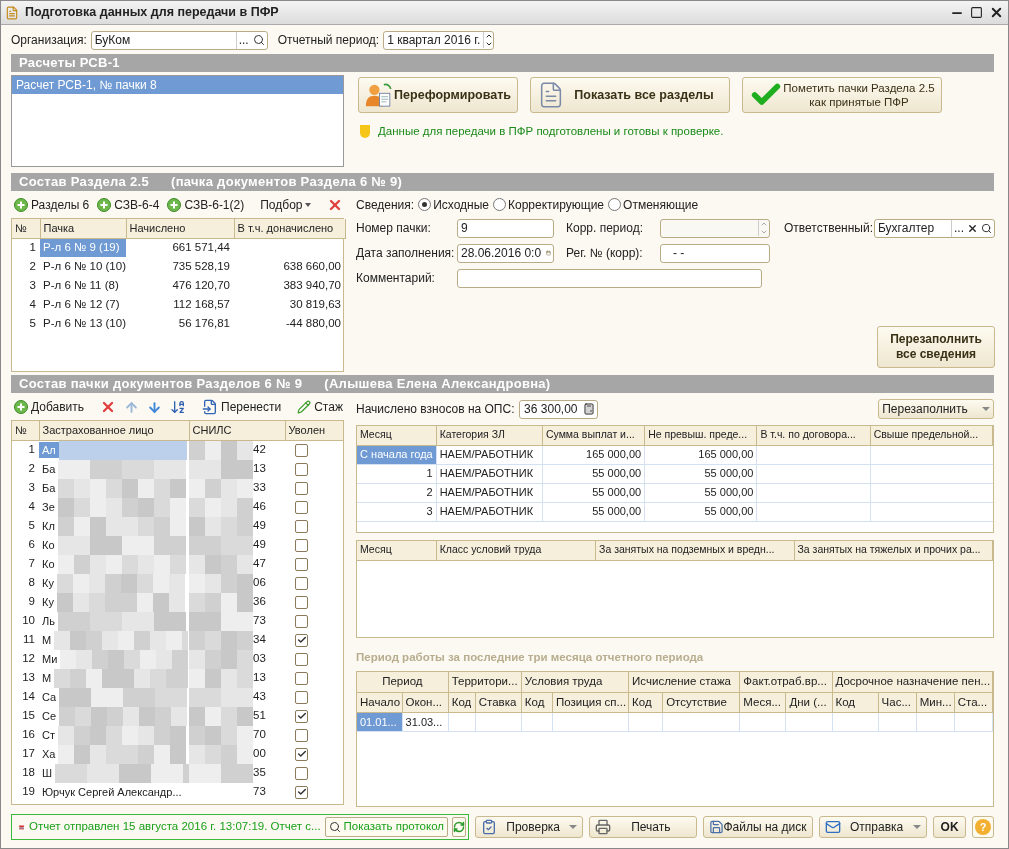 The width and height of the screenshot is (1009, 849). What do you see at coordinates (177, 469) in the screenshot?
I see `table-row: 2 Ба 13` at bounding box center [177, 469].